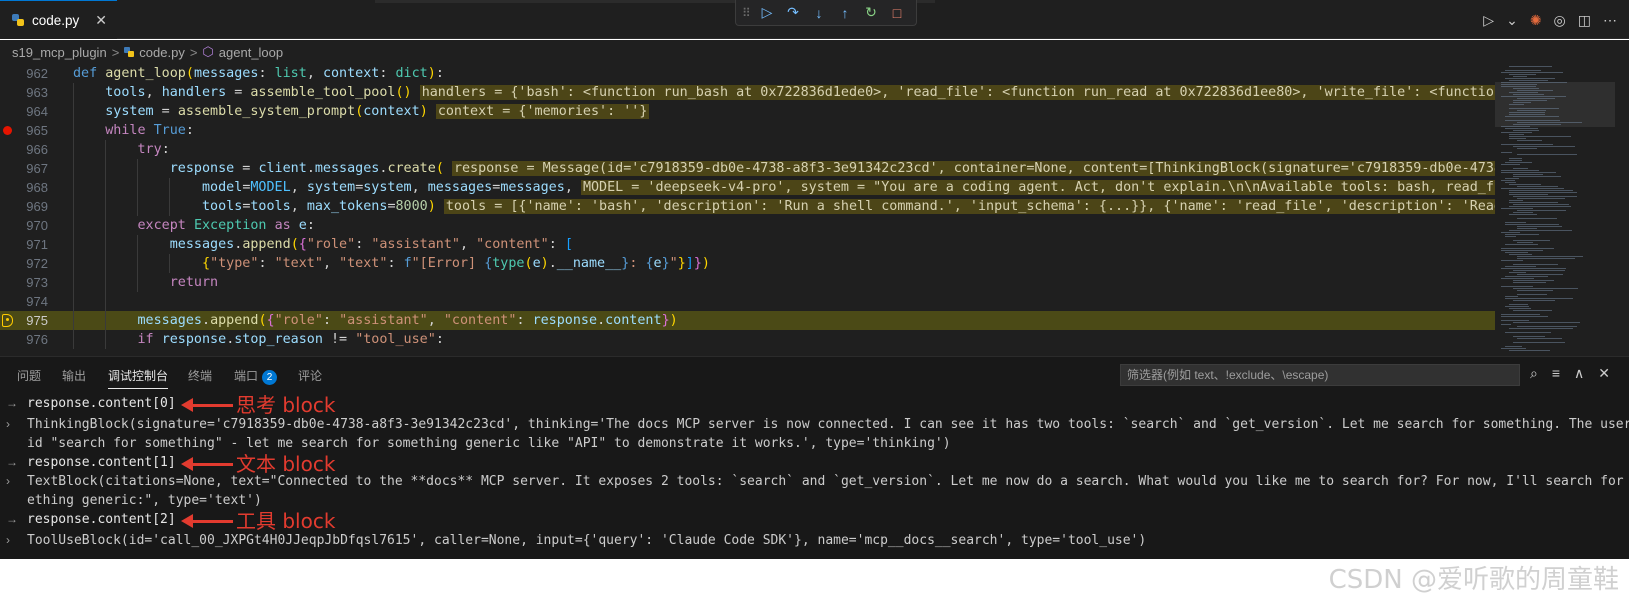 This screenshot has height=612, width=1629. I want to click on annotation-arrow, so click(207, 405).